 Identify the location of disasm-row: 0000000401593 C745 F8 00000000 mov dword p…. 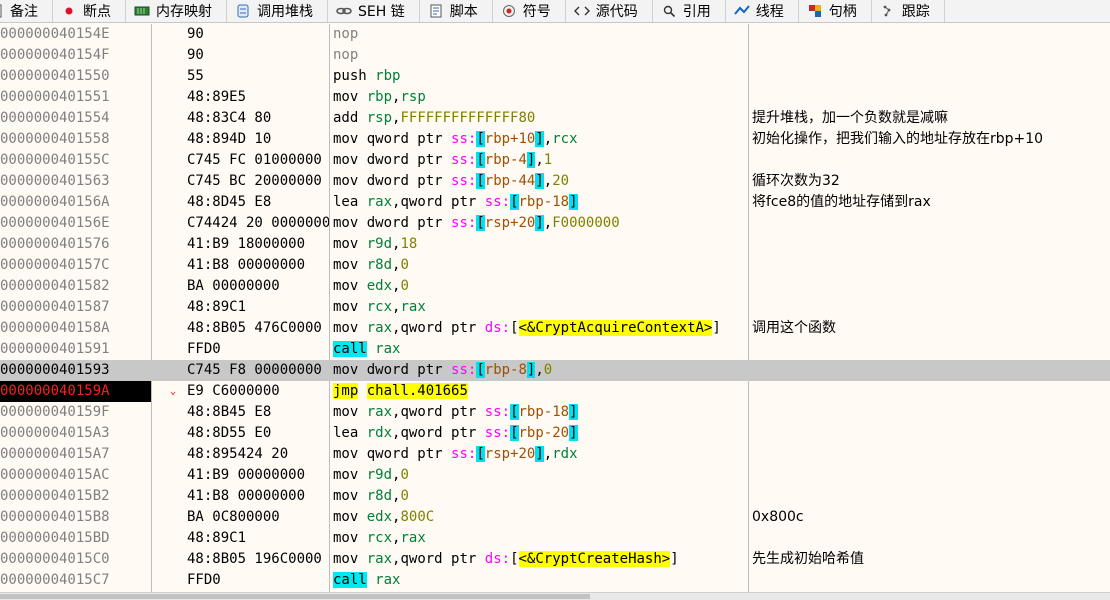
(555, 370).